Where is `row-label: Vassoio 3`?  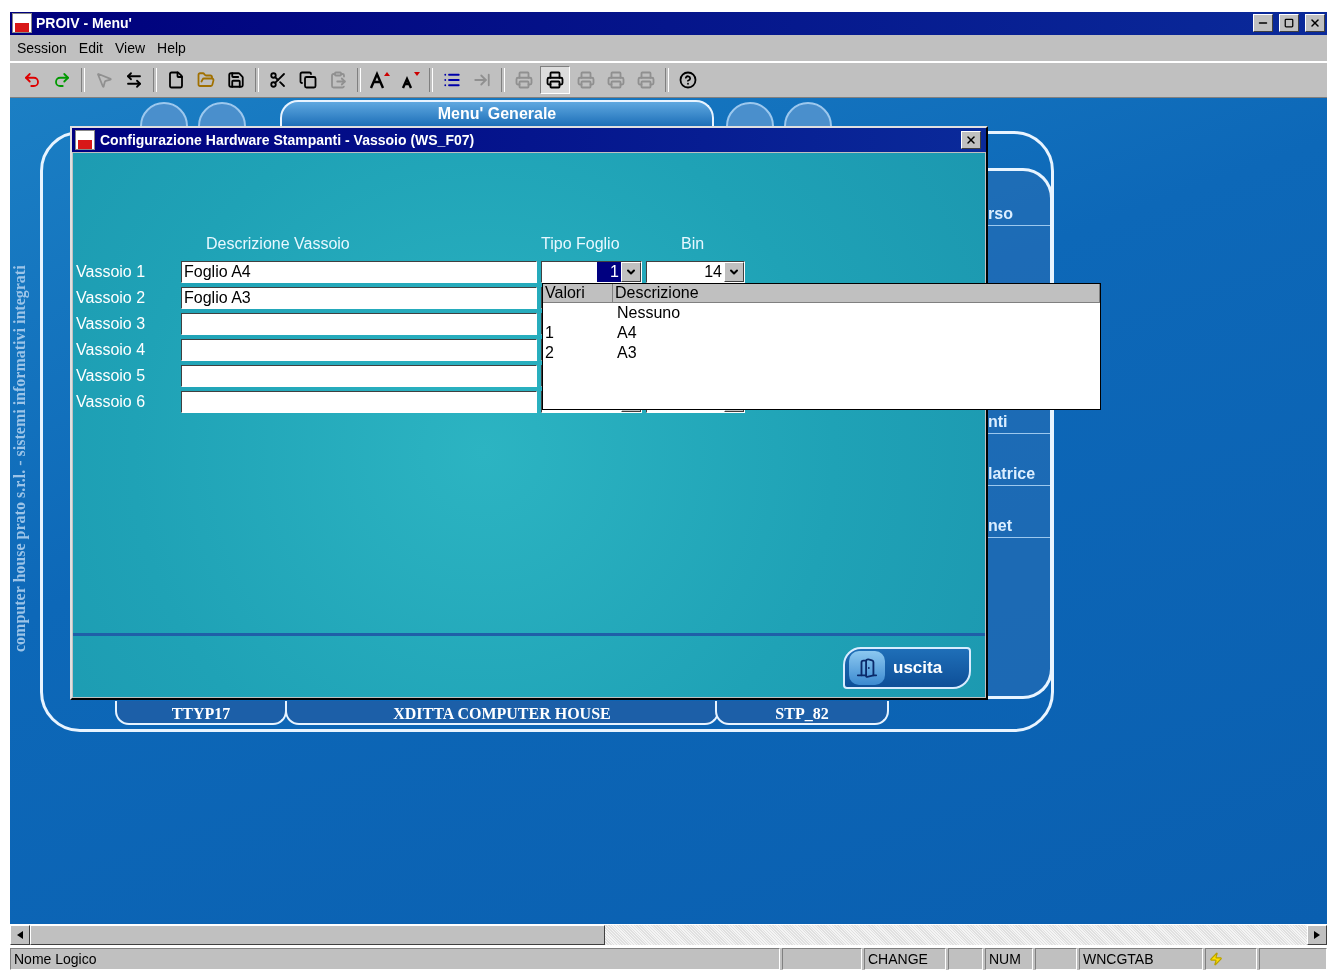
row-label: Vassoio 3 is located at coordinates (111, 323).